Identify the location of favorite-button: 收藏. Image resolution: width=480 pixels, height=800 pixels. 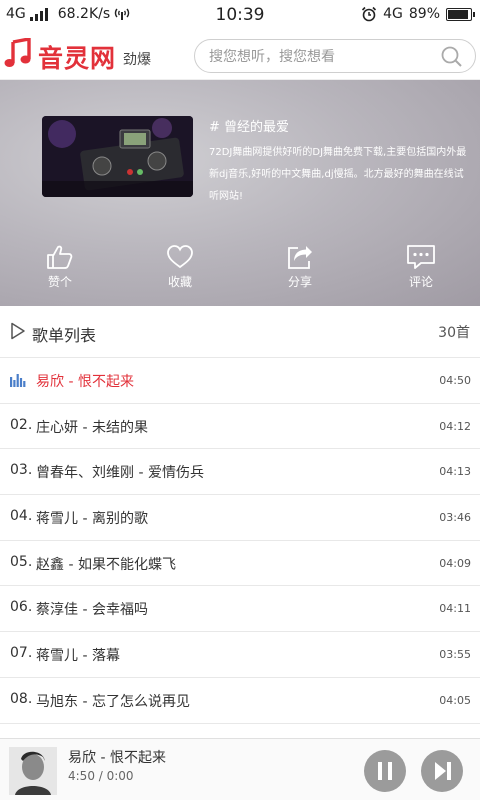
(180, 267).